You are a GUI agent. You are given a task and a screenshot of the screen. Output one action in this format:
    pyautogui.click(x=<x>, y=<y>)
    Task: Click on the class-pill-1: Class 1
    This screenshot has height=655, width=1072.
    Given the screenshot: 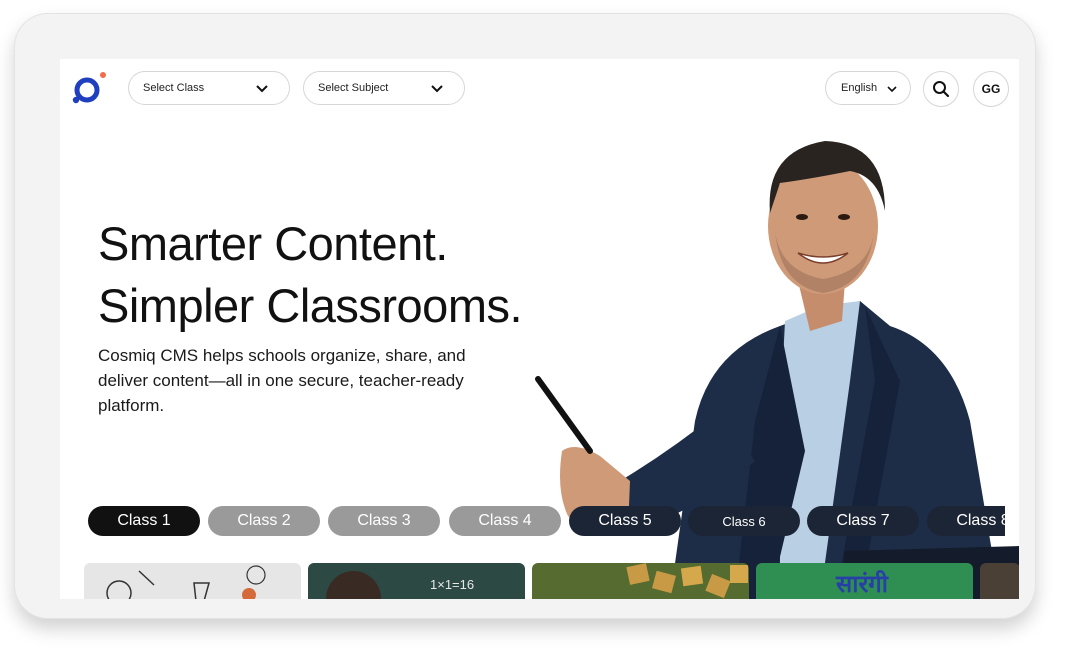 What is the action you would take?
    pyautogui.click(x=144, y=521)
    